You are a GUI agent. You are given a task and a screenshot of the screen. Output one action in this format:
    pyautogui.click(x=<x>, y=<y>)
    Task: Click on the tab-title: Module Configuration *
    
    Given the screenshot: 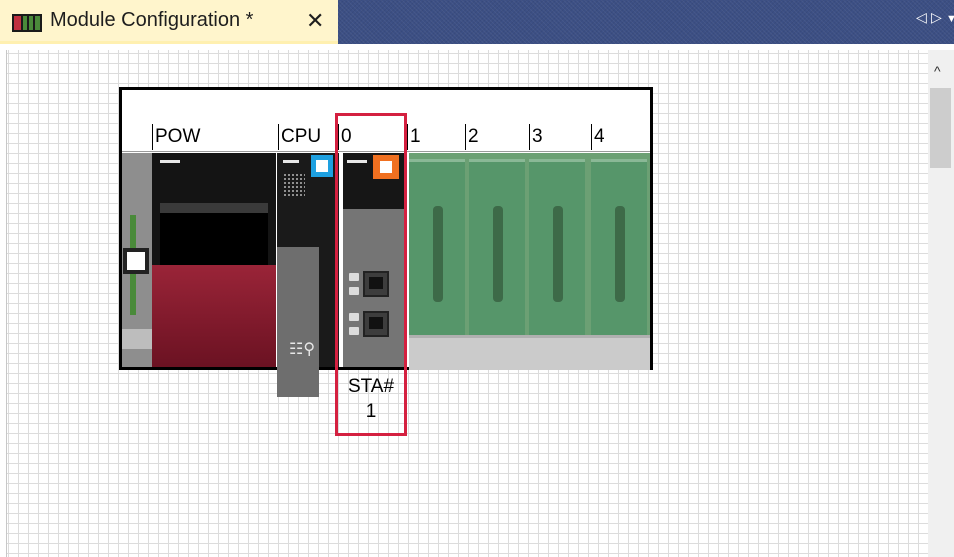 What is the action you would take?
    pyautogui.click(x=152, y=20)
    